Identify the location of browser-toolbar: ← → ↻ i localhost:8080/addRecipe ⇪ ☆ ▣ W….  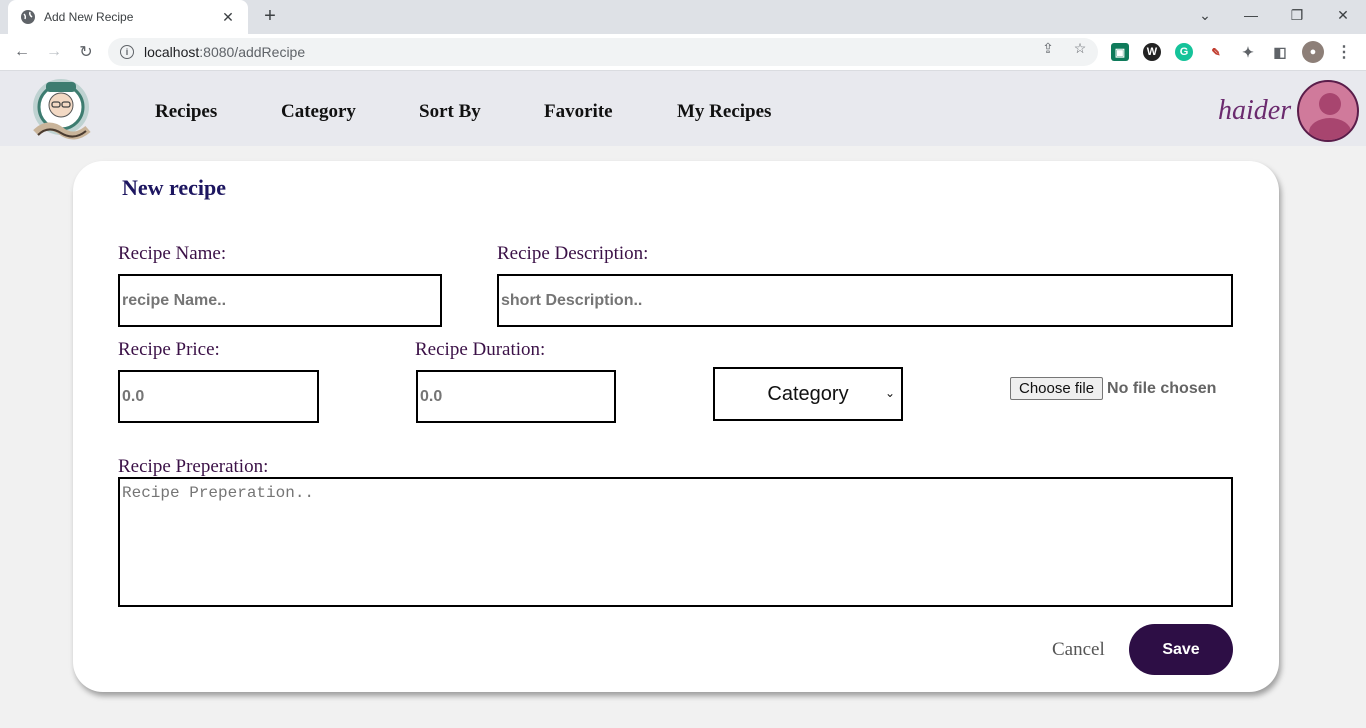
(683, 52).